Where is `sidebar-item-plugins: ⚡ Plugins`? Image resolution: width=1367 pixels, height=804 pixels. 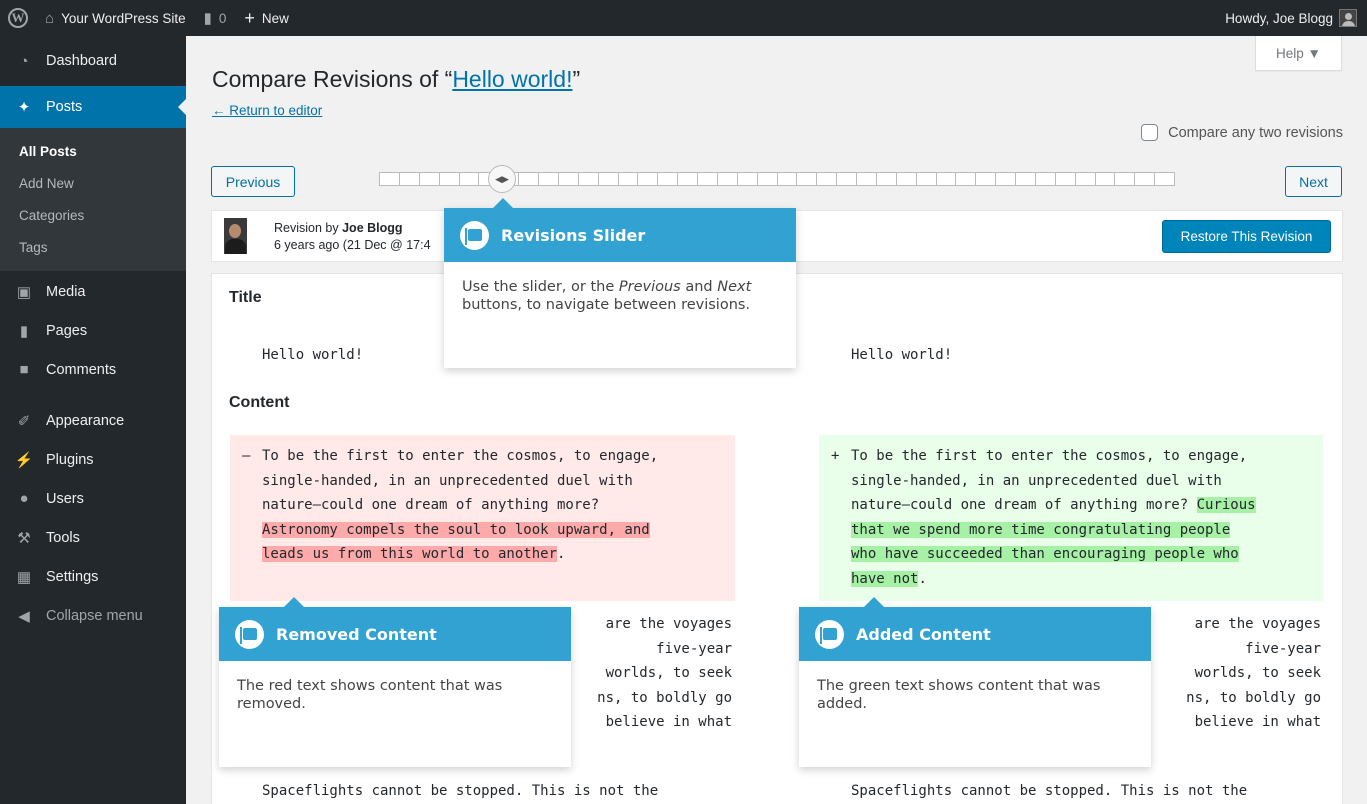
sidebar-item-plugins: ⚡ Plugins is located at coordinates (93, 459).